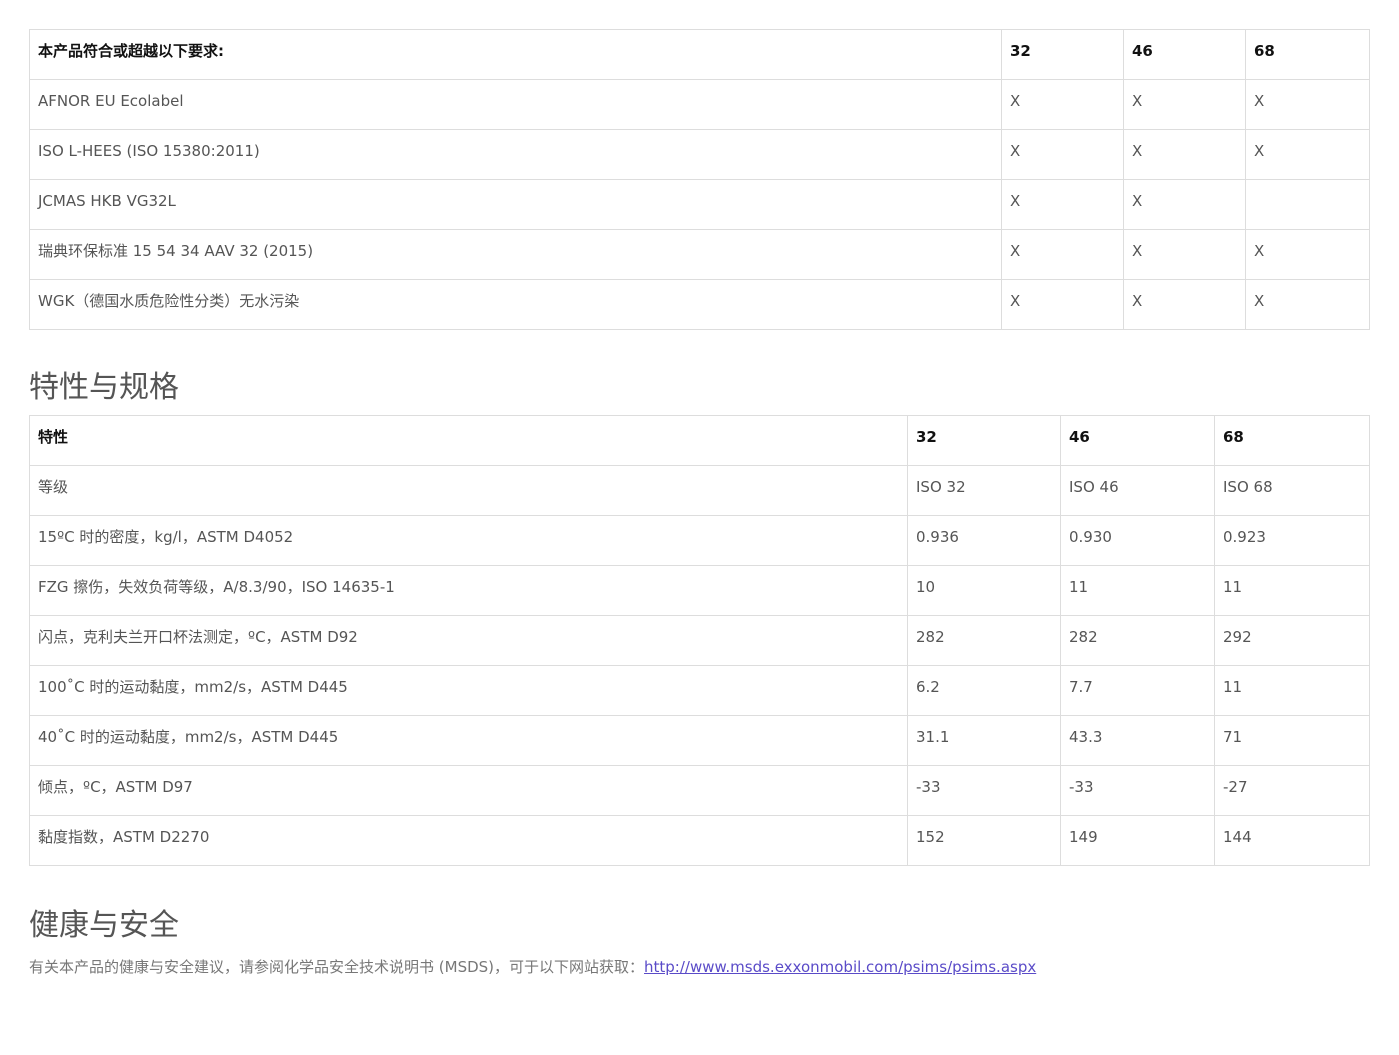  What do you see at coordinates (1137, 740) in the screenshot?
I see `table-cell: 43.3` at bounding box center [1137, 740].